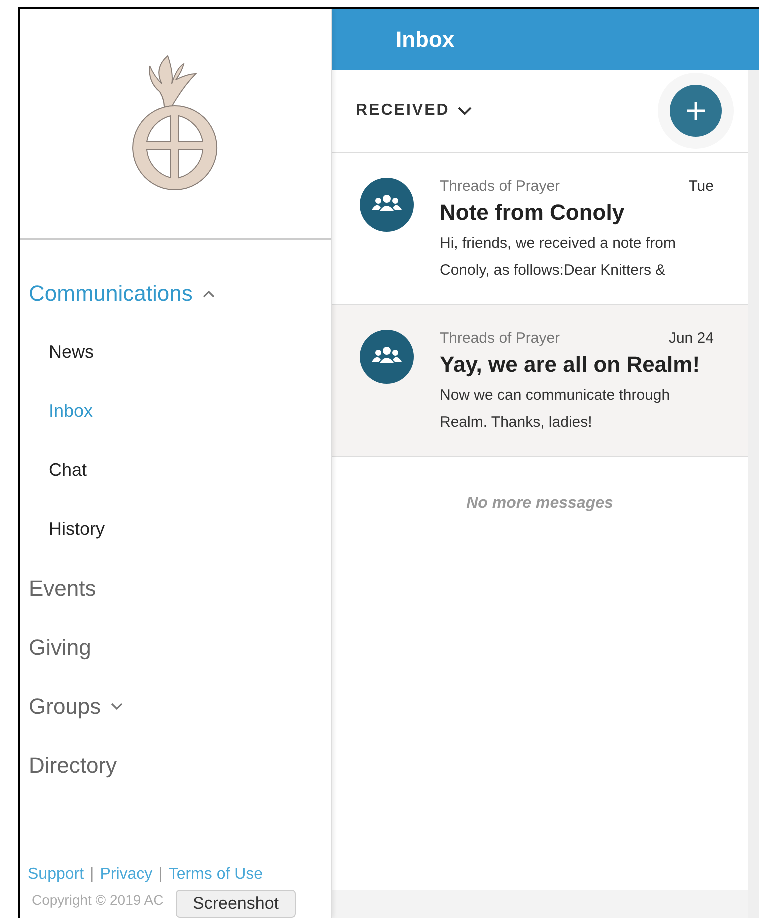  I want to click on message-subject: Yay, we are all on Realm!, so click(571, 365).